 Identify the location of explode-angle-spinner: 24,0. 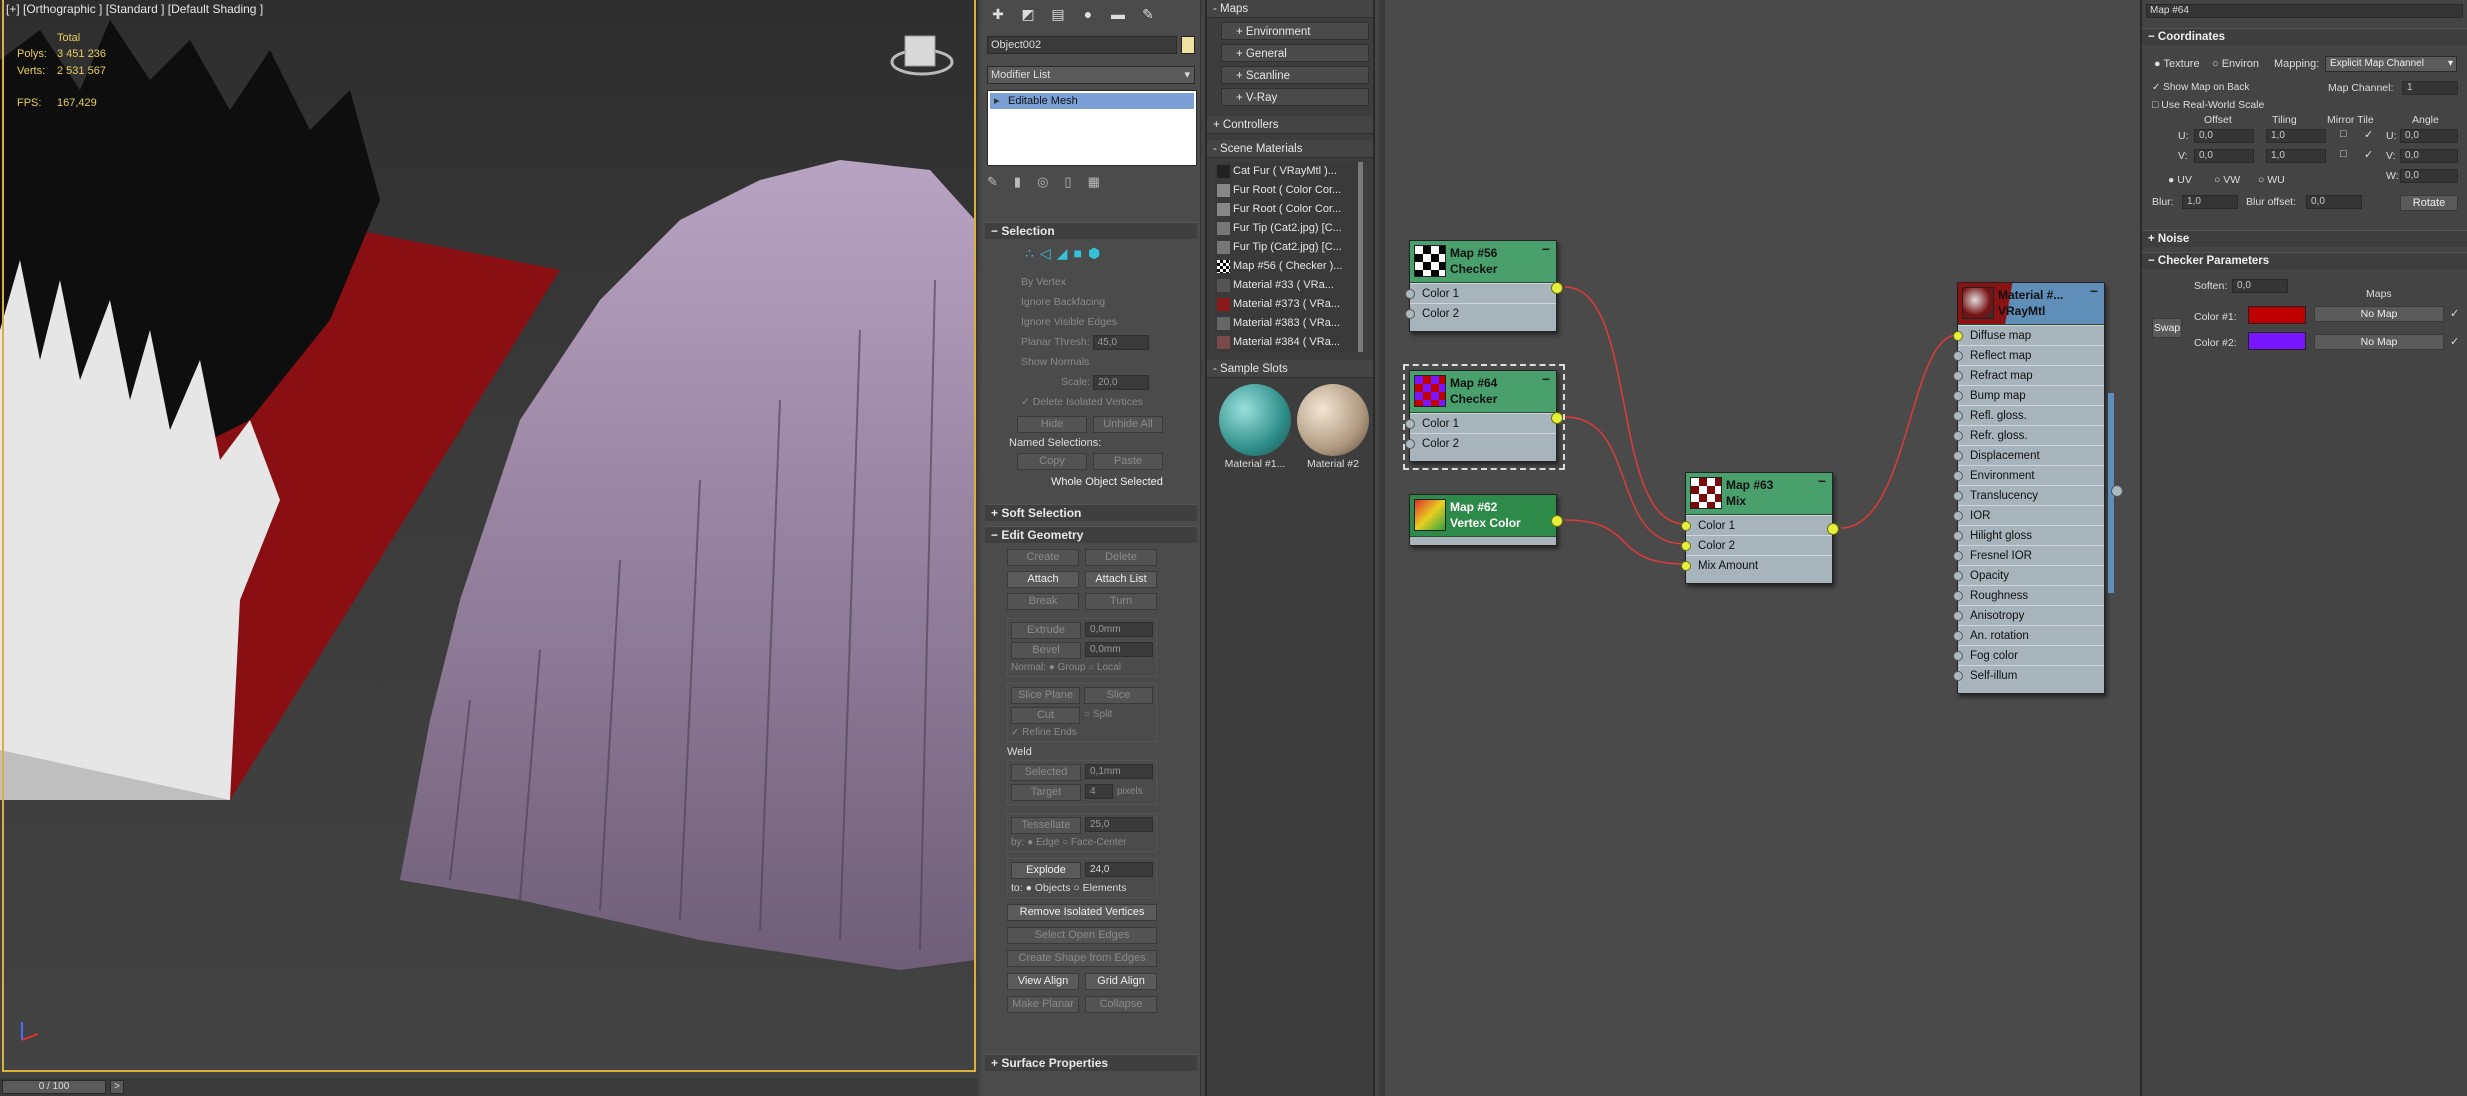
(1119, 869).